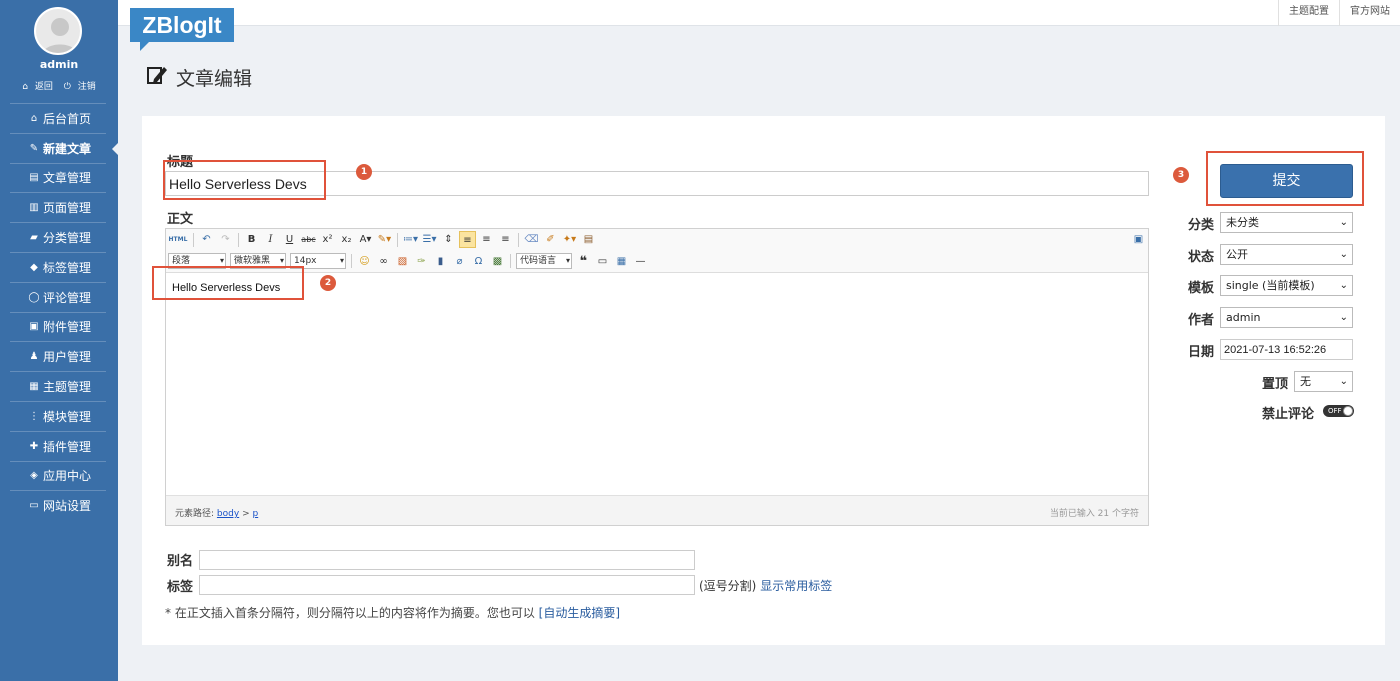 Image resolution: width=1400 pixels, height=681 pixels. Describe the element at coordinates (1308, 13) in the screenshot. I see `theme-config-link: 主题配置` at that location.